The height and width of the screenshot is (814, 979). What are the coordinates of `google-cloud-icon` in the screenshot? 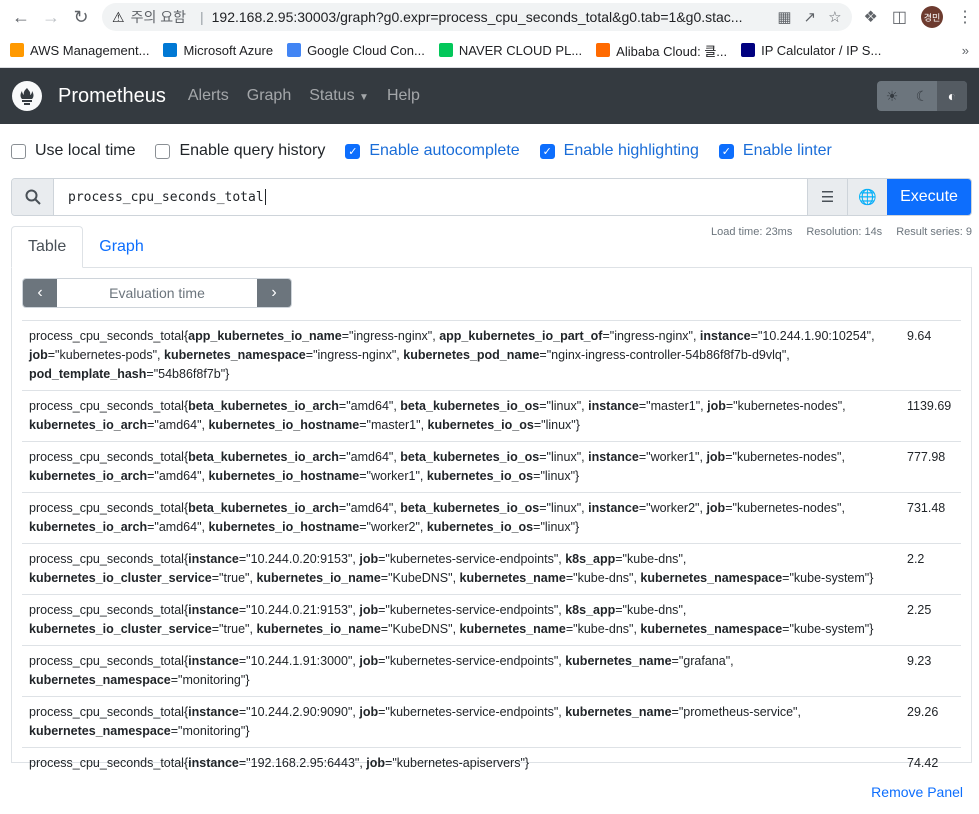 It's located at (294, 50).